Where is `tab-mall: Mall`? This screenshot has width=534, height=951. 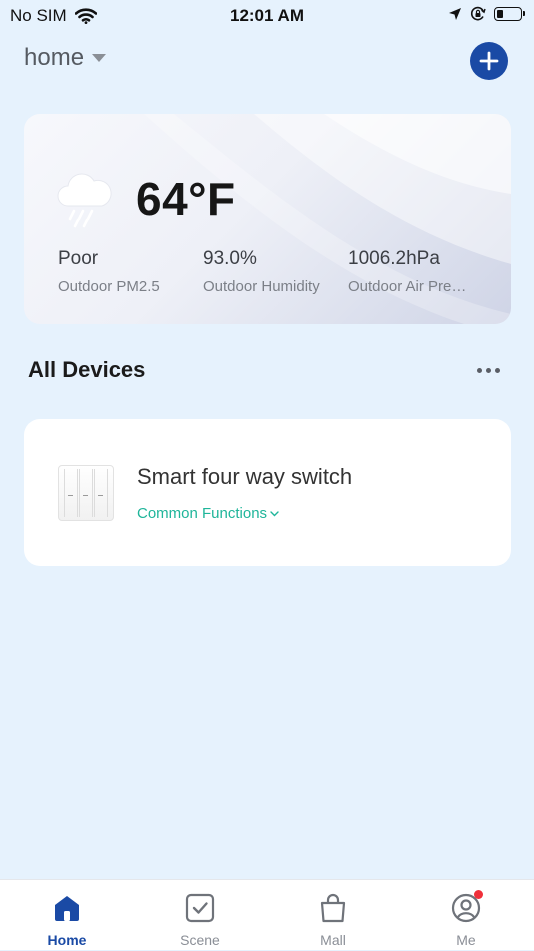 tab-mall: Mall is located at coordinates (333, 915).